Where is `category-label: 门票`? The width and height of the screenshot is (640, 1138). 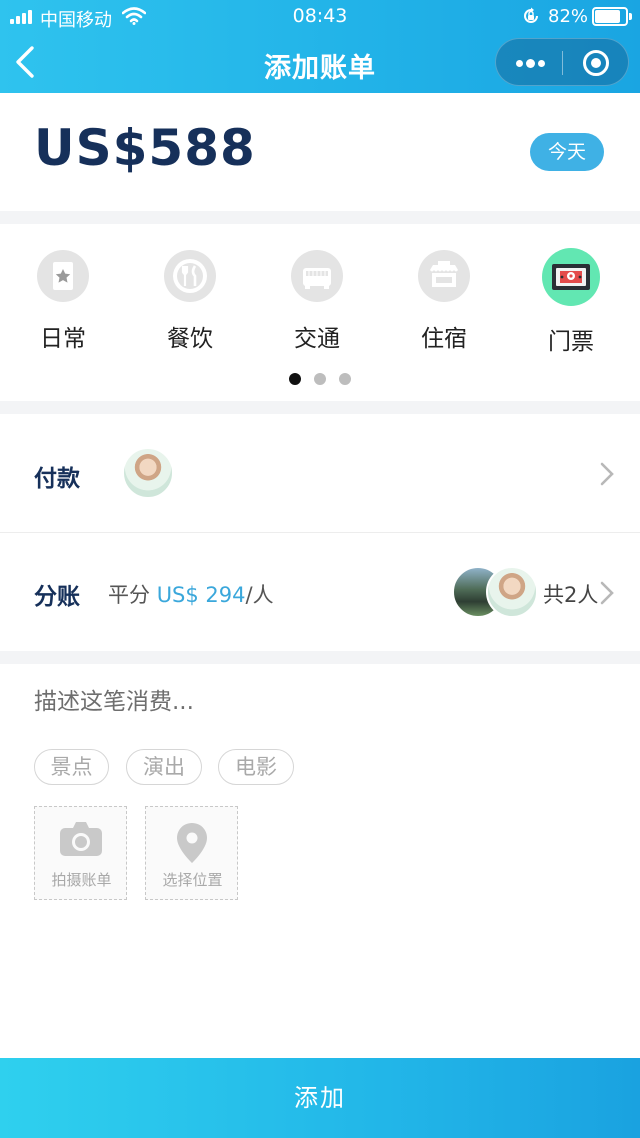
category-label: 门票 is located at coordinates (571, 342).